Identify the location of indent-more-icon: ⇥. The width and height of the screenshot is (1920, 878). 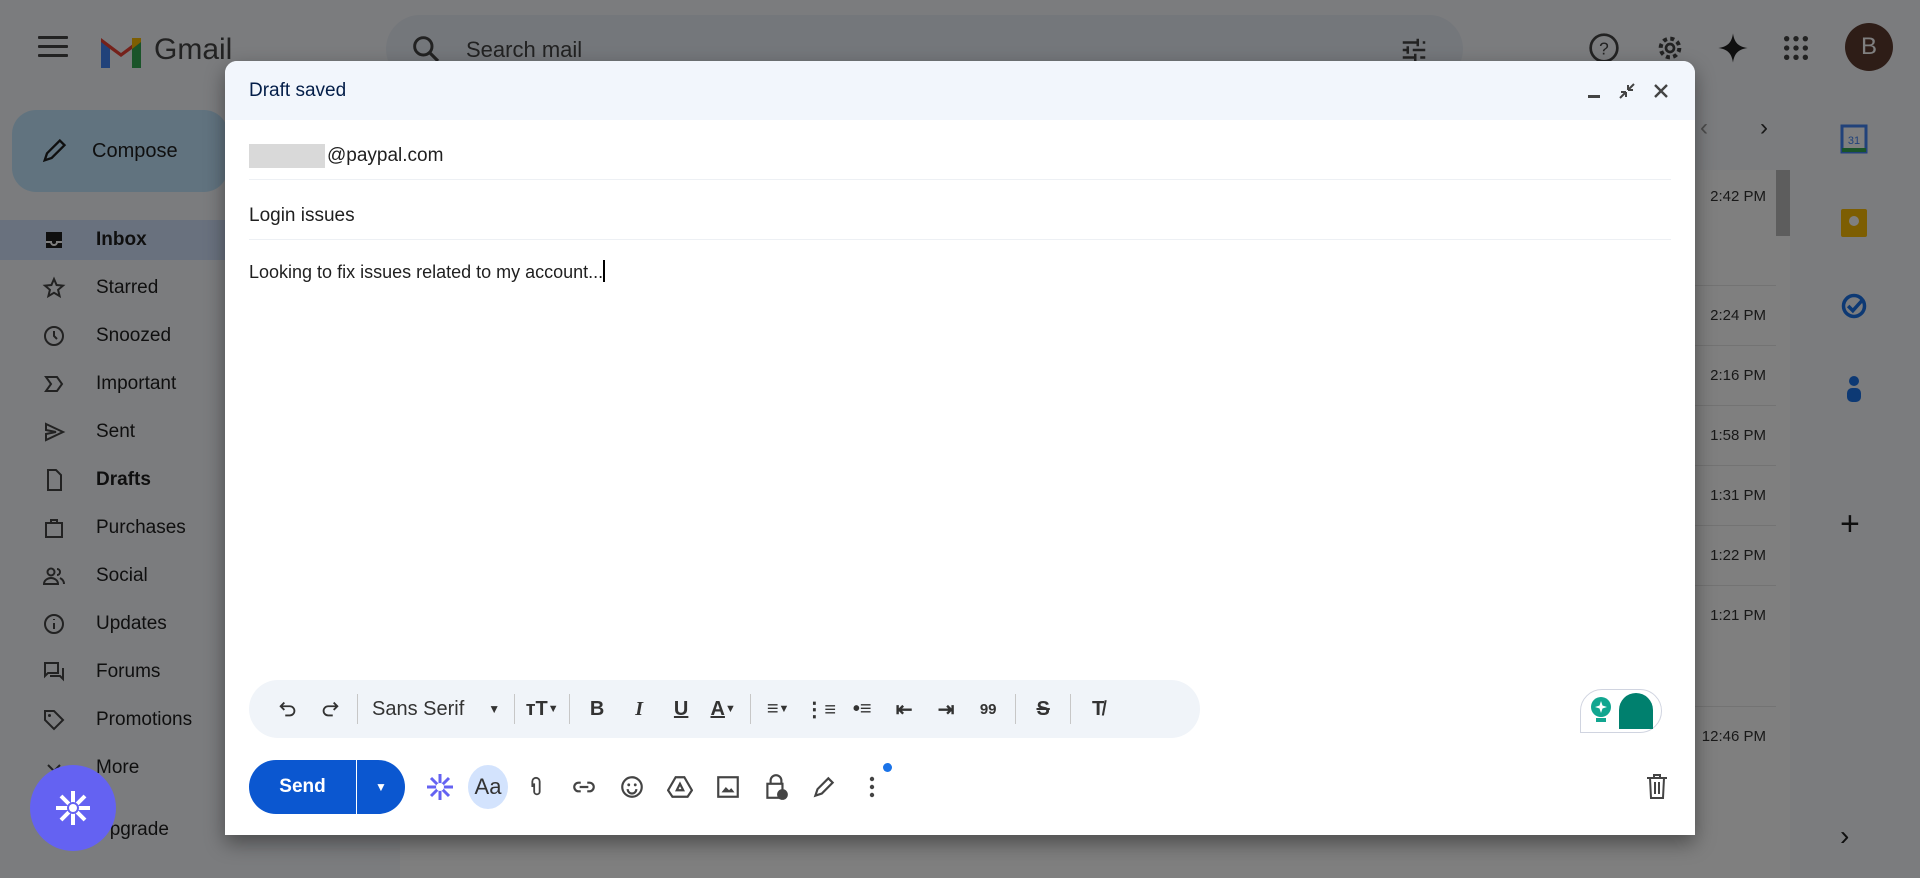
(946, 709).